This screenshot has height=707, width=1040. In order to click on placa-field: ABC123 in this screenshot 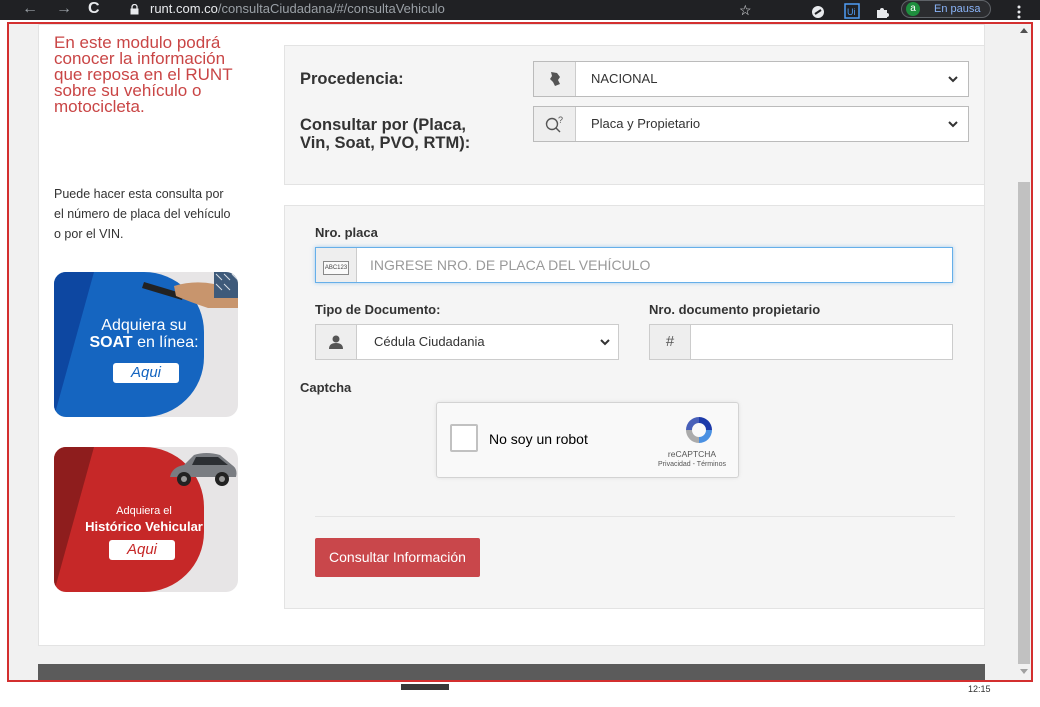, I will do `click(634, 265)`.